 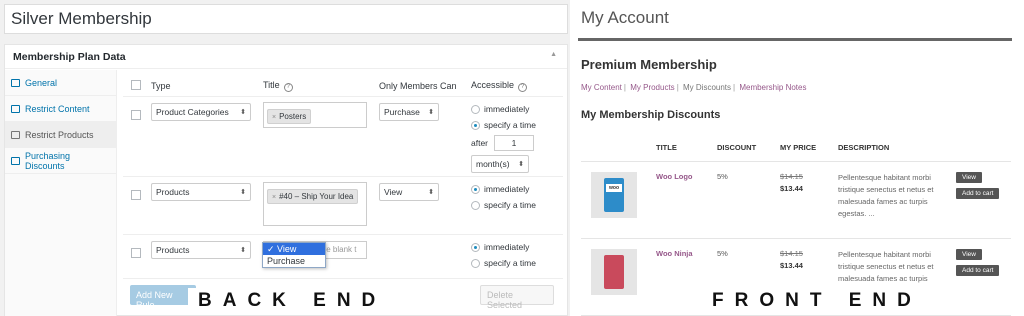 What do you see at coordinates (514, 143) in the screenshot?
I see `after-number-input: 1` at bounding box center [514, 143].